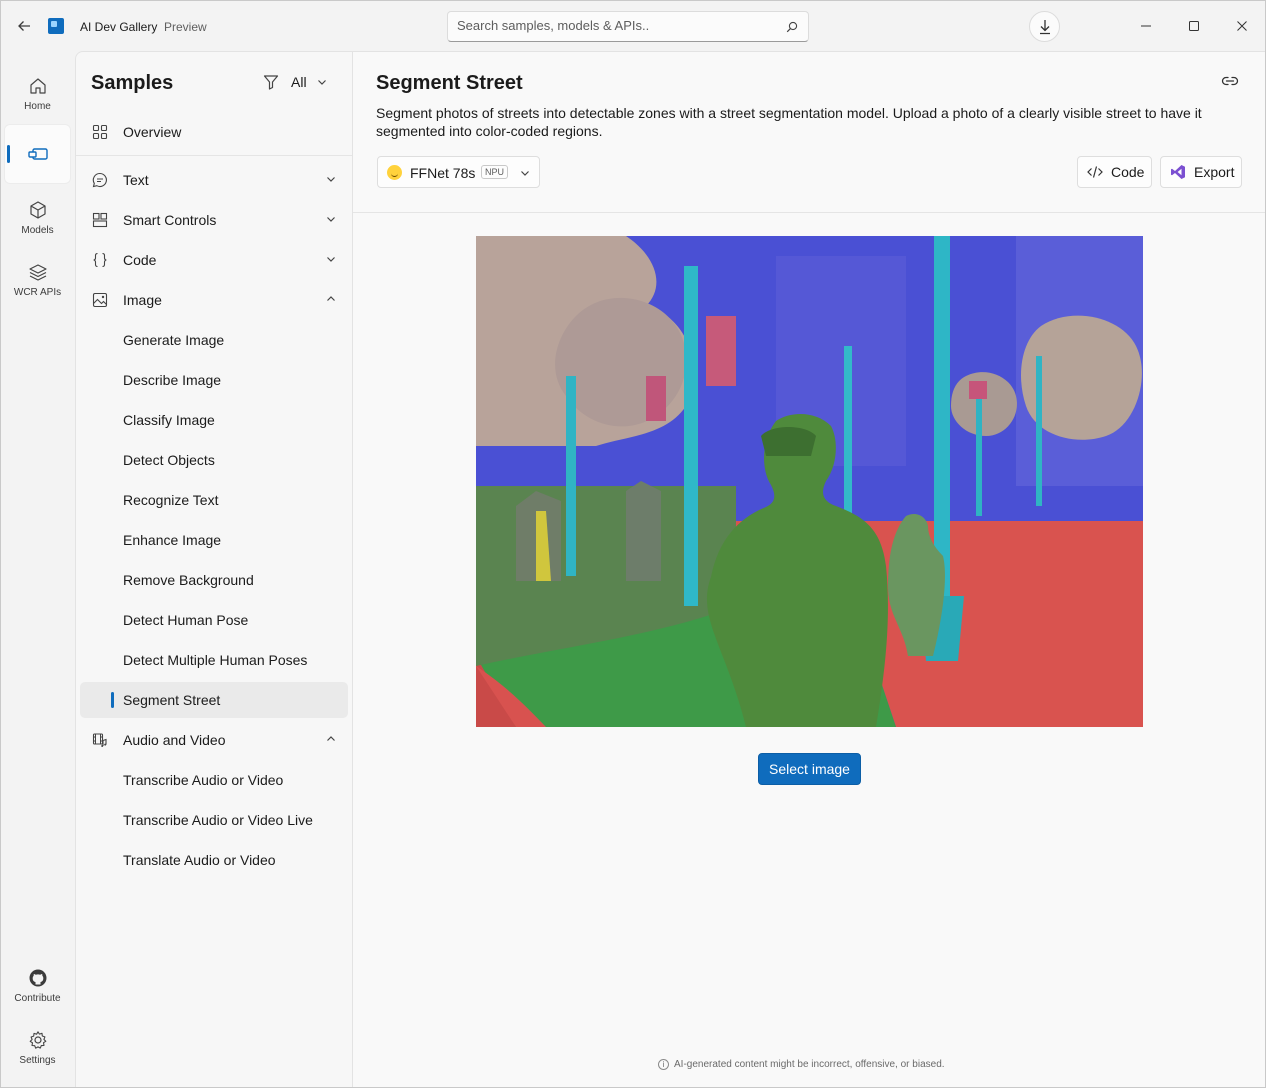 This screenshot has width=1266, height=1088. Describe the element at coordinates (443, 173) in the screenshot. I see `model-name: FFNet 78s` at that location.